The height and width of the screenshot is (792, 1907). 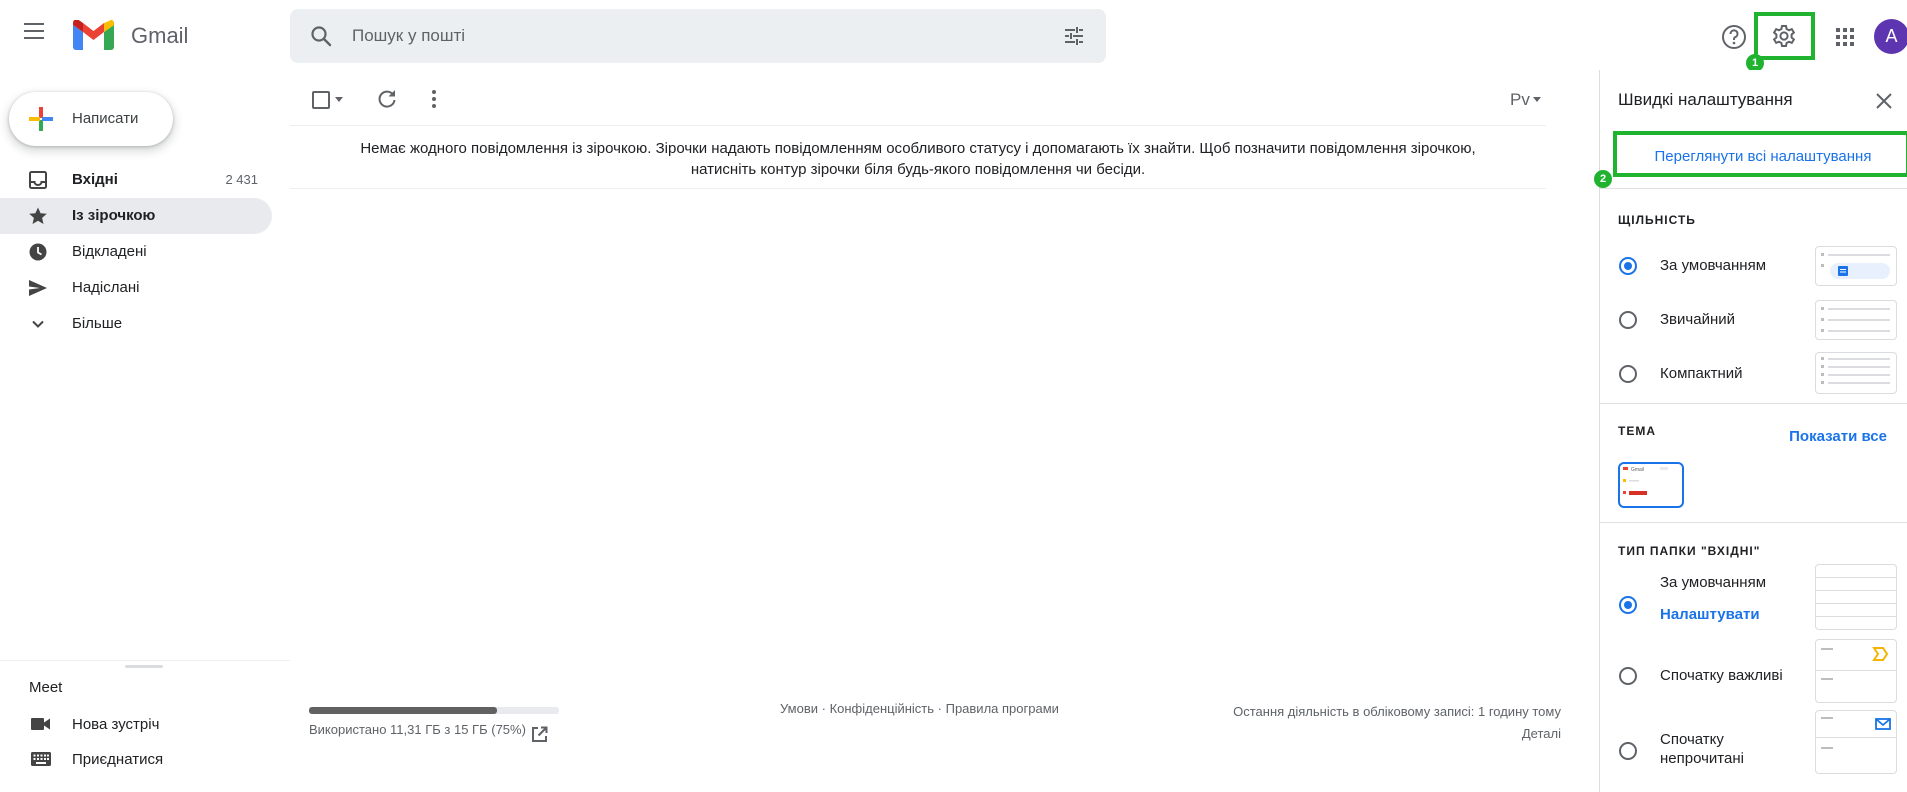 What do you see at coordinates (434, 710) in the screenshot?
I see `storage-usage-bar` at bounding box center [434, 710].